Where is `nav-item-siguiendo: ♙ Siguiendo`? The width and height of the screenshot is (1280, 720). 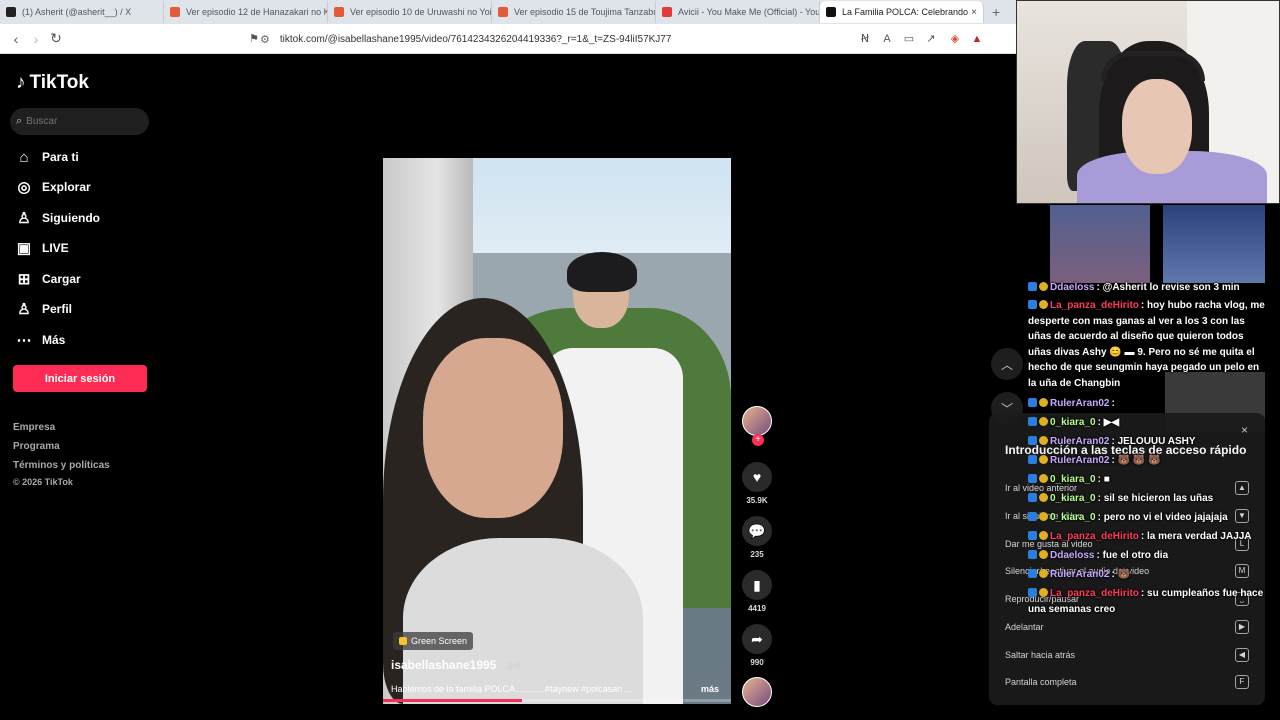 nav-item-siguiendo: ♙ Siguiendo is located at coordinates (84, 218).